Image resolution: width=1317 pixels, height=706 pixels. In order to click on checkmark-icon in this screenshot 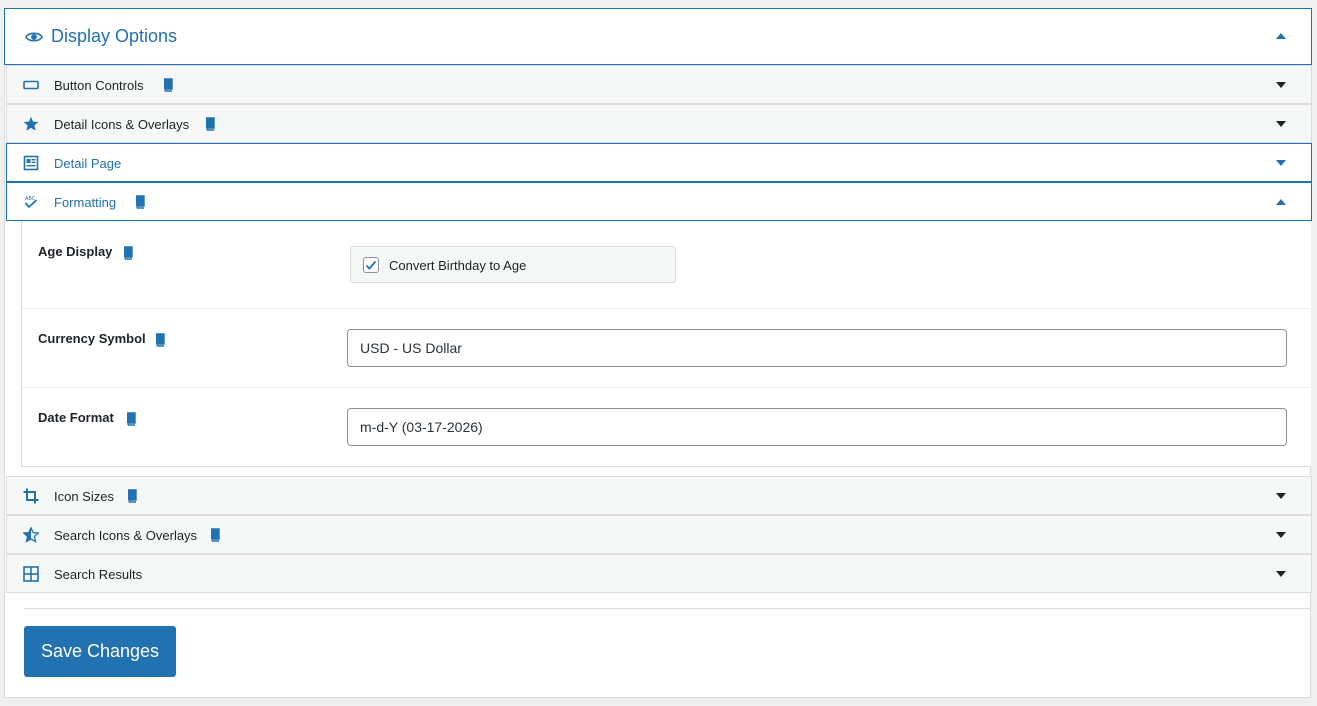, I will do `click(371, 265)`.